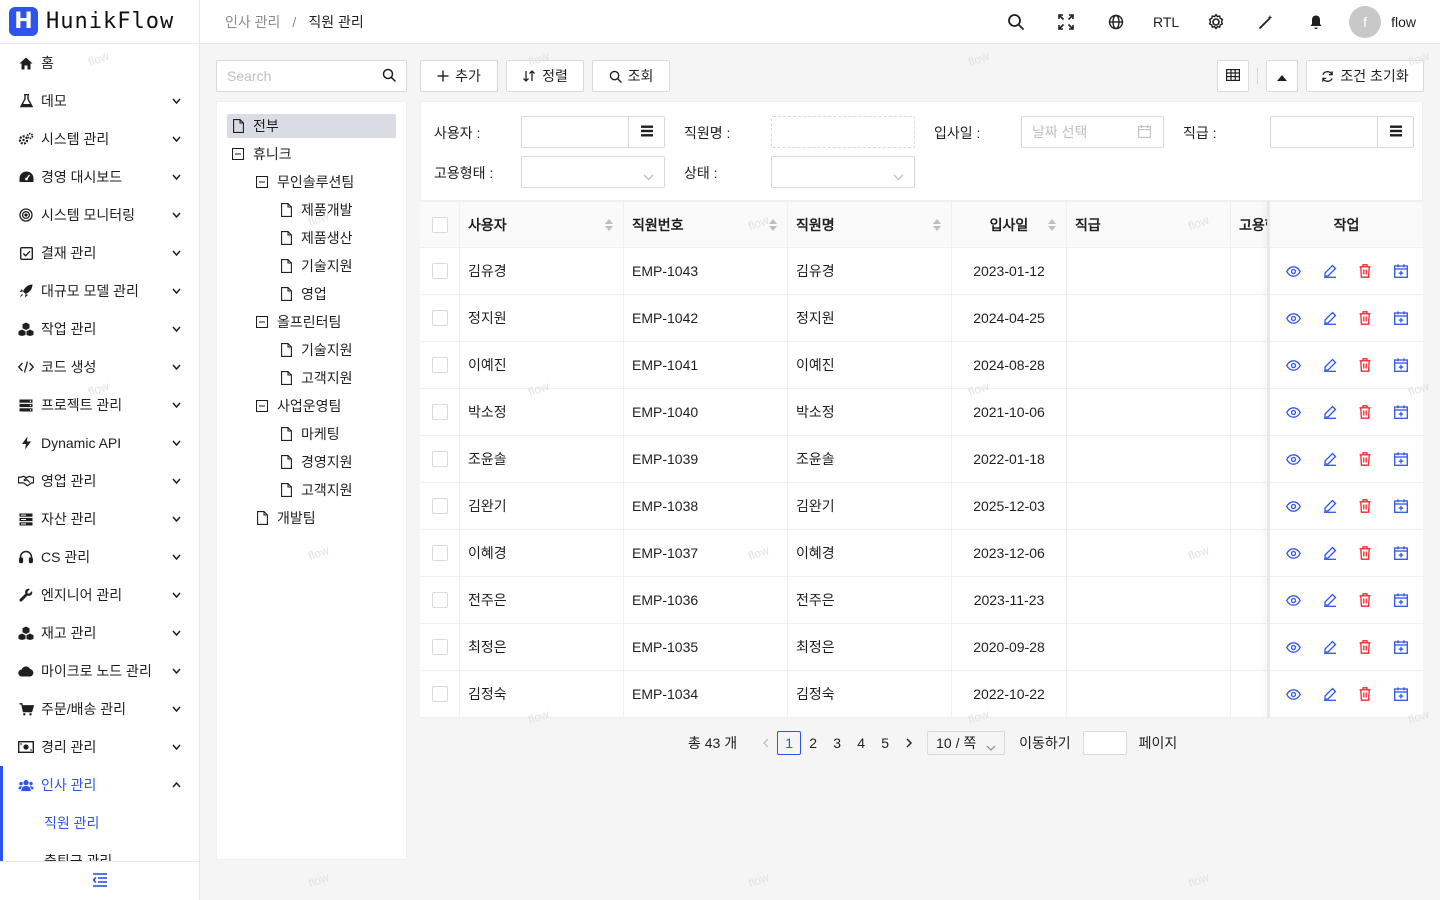  What do you see at coordinates (99, 101) in the screenshot?
I see `sidebar-item-데모: 데모` at bounding box center [99, 101].